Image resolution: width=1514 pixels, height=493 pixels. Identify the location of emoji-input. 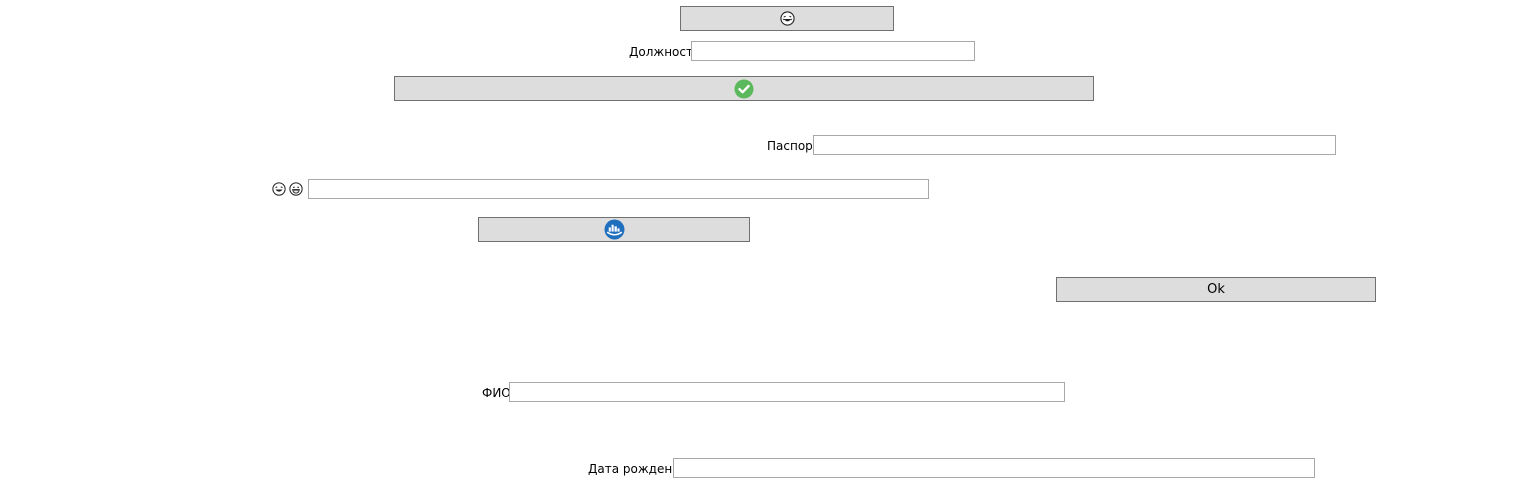
(618, 189).